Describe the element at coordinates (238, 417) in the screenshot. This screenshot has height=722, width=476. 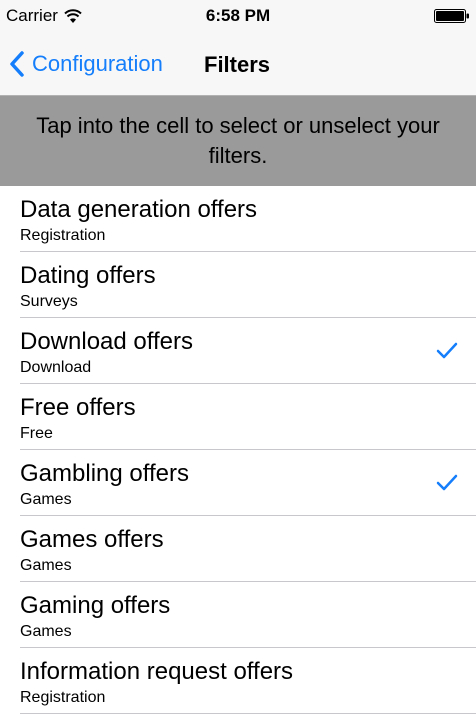
I see `filter-row: Free offers Free` at that location.